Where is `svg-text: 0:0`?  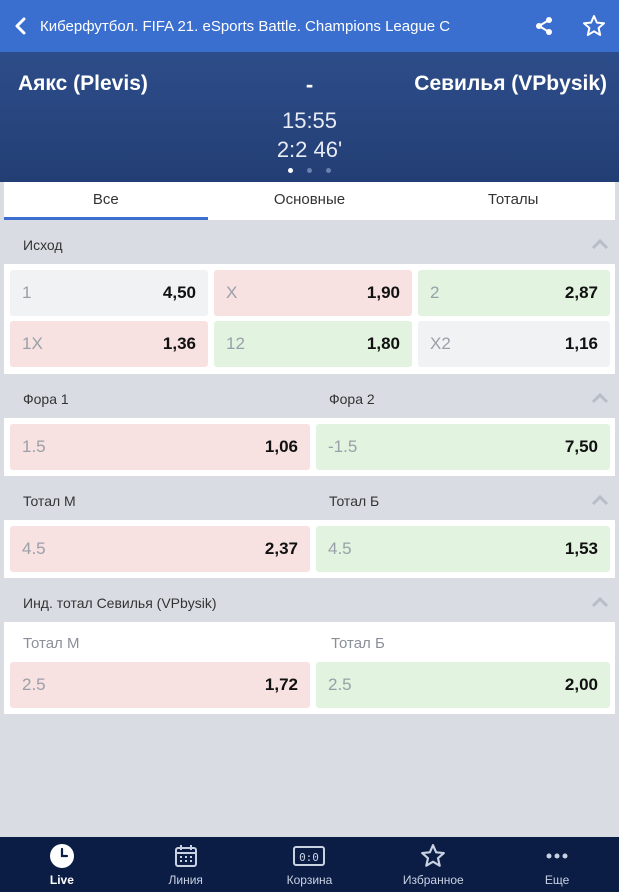
svg-text: 0:0 is located at coordinates (310, 857).